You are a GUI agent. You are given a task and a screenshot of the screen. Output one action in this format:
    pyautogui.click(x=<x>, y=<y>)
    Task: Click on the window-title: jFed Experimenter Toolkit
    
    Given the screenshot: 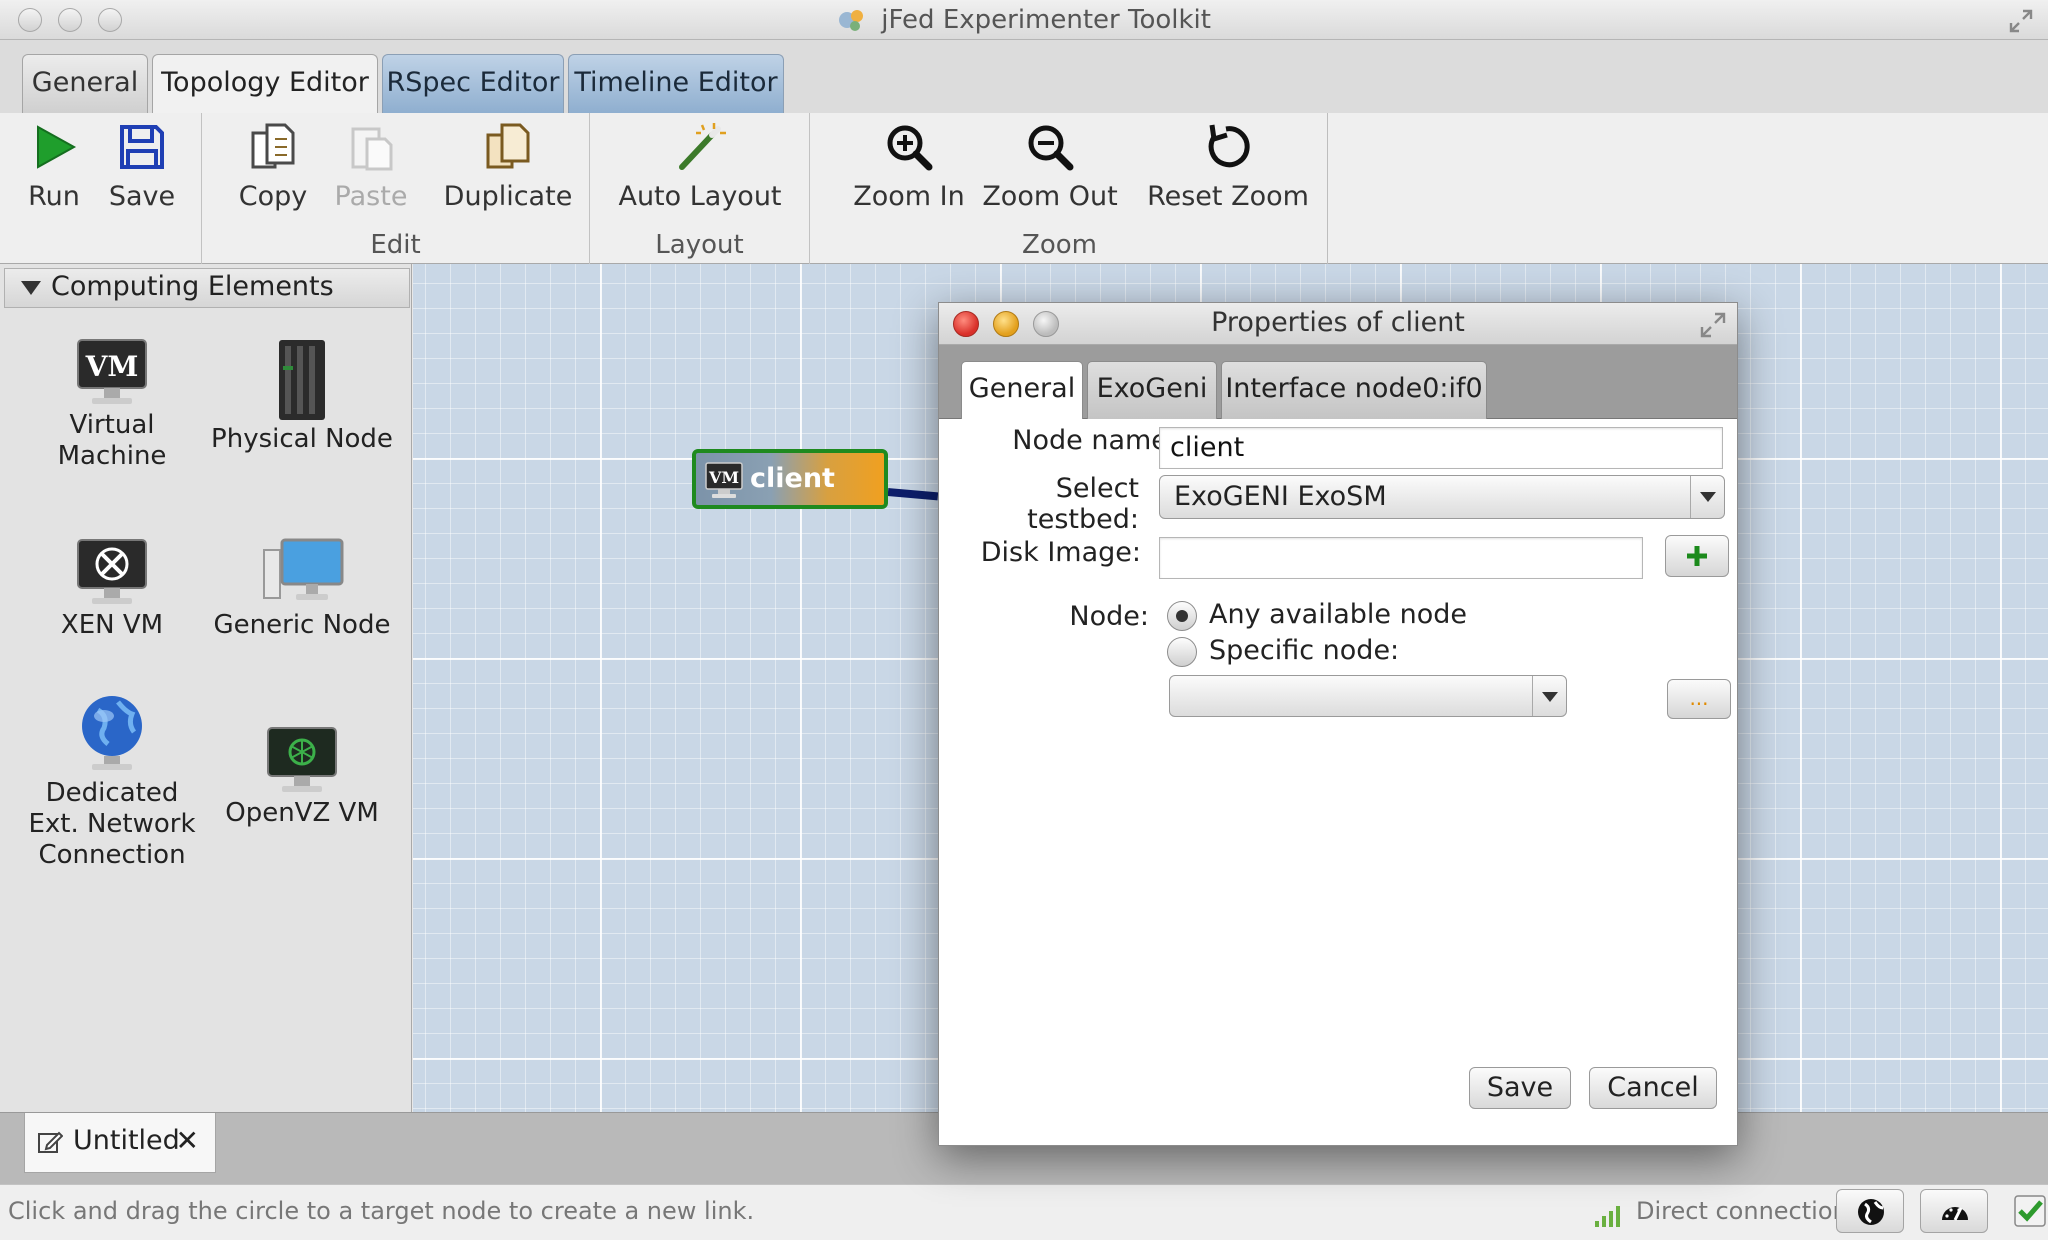 What is the action you would take?
    pyautogui.click(x=1046, y=20)
    